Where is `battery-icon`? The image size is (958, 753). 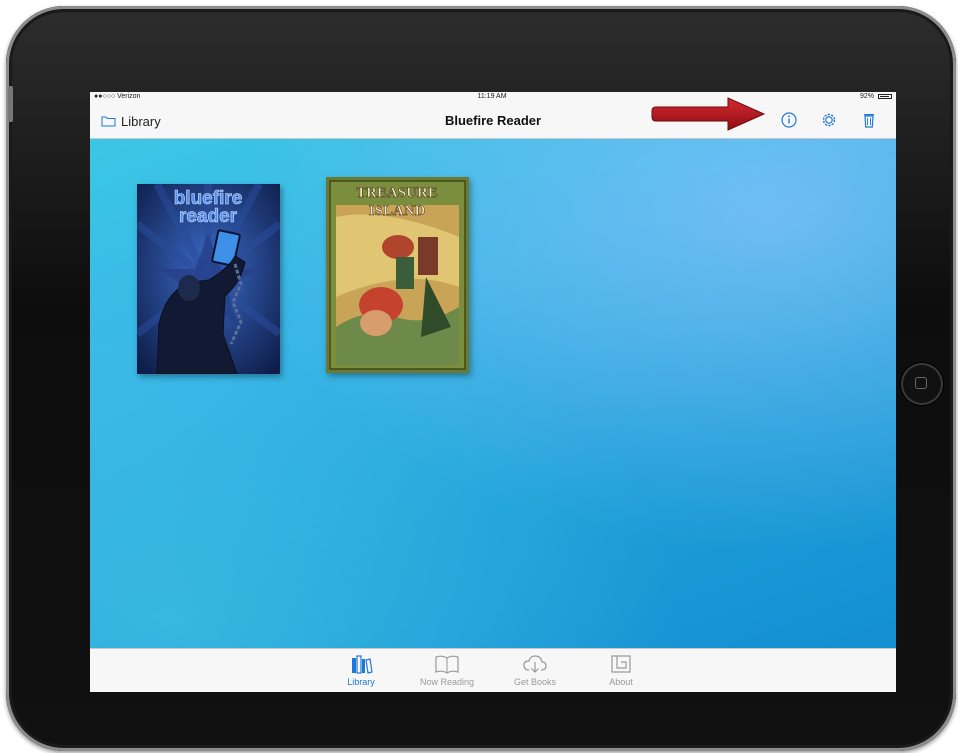 battery-icon is located at coordinates (885, 96).